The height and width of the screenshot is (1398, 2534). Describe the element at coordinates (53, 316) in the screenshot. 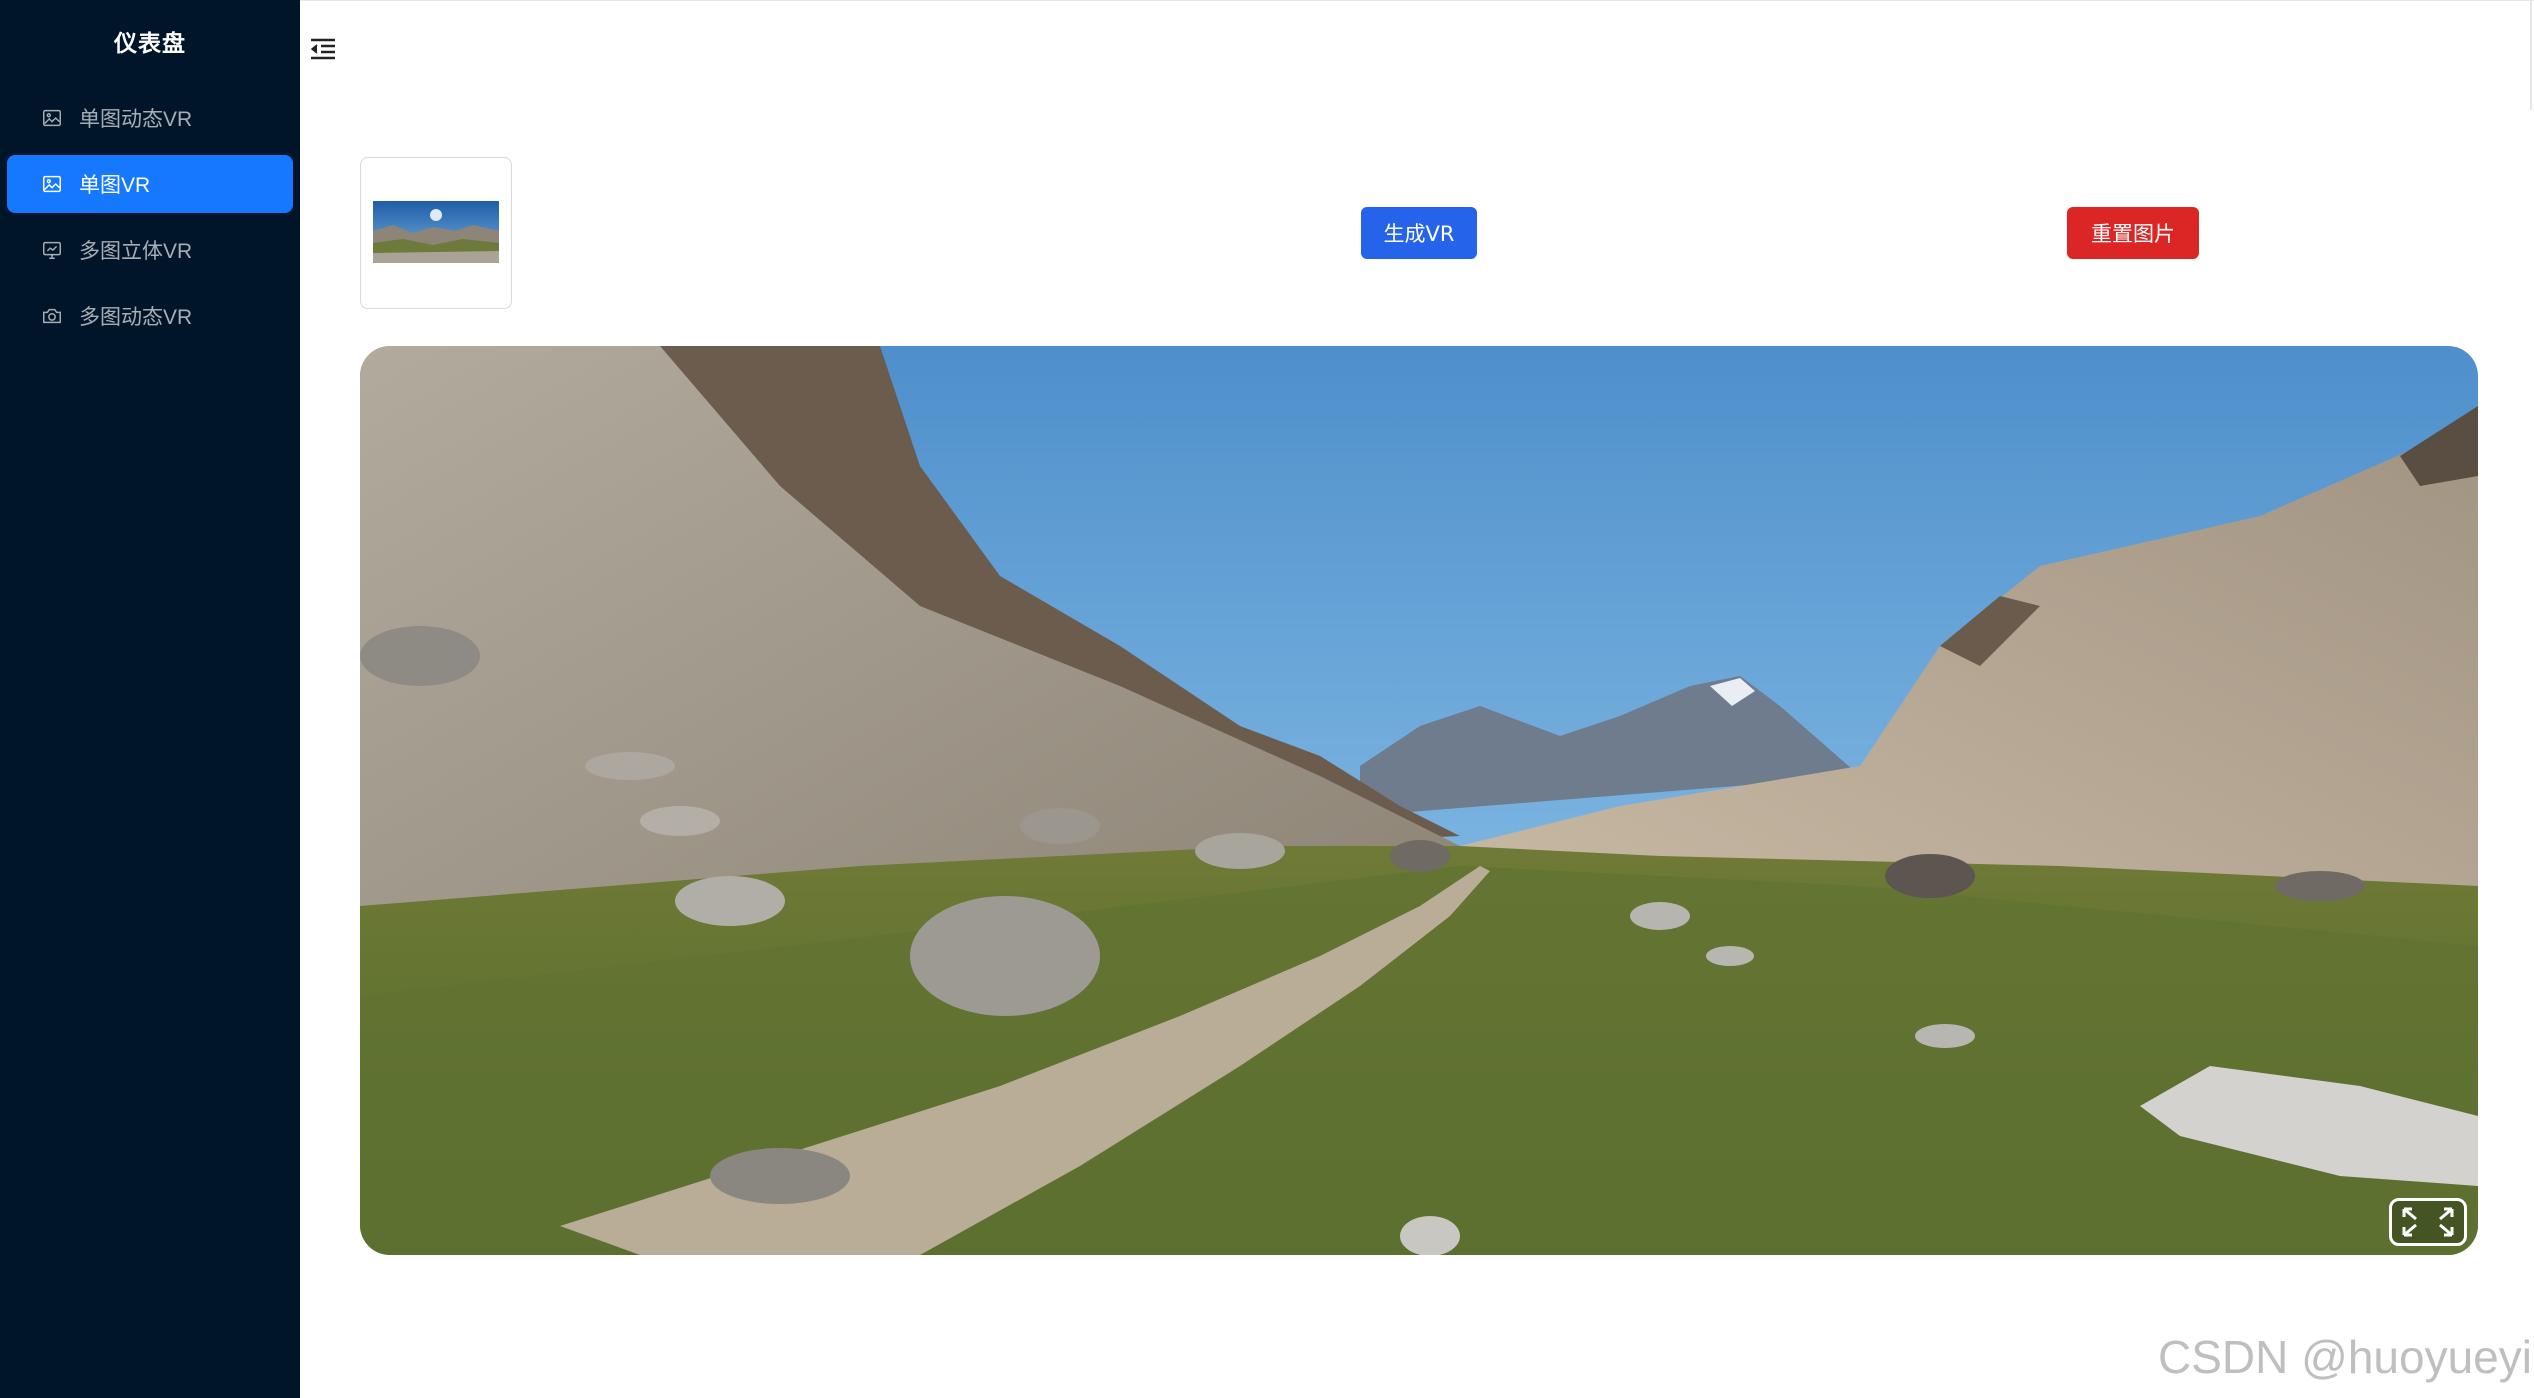

I see `camera-icon` at that location.